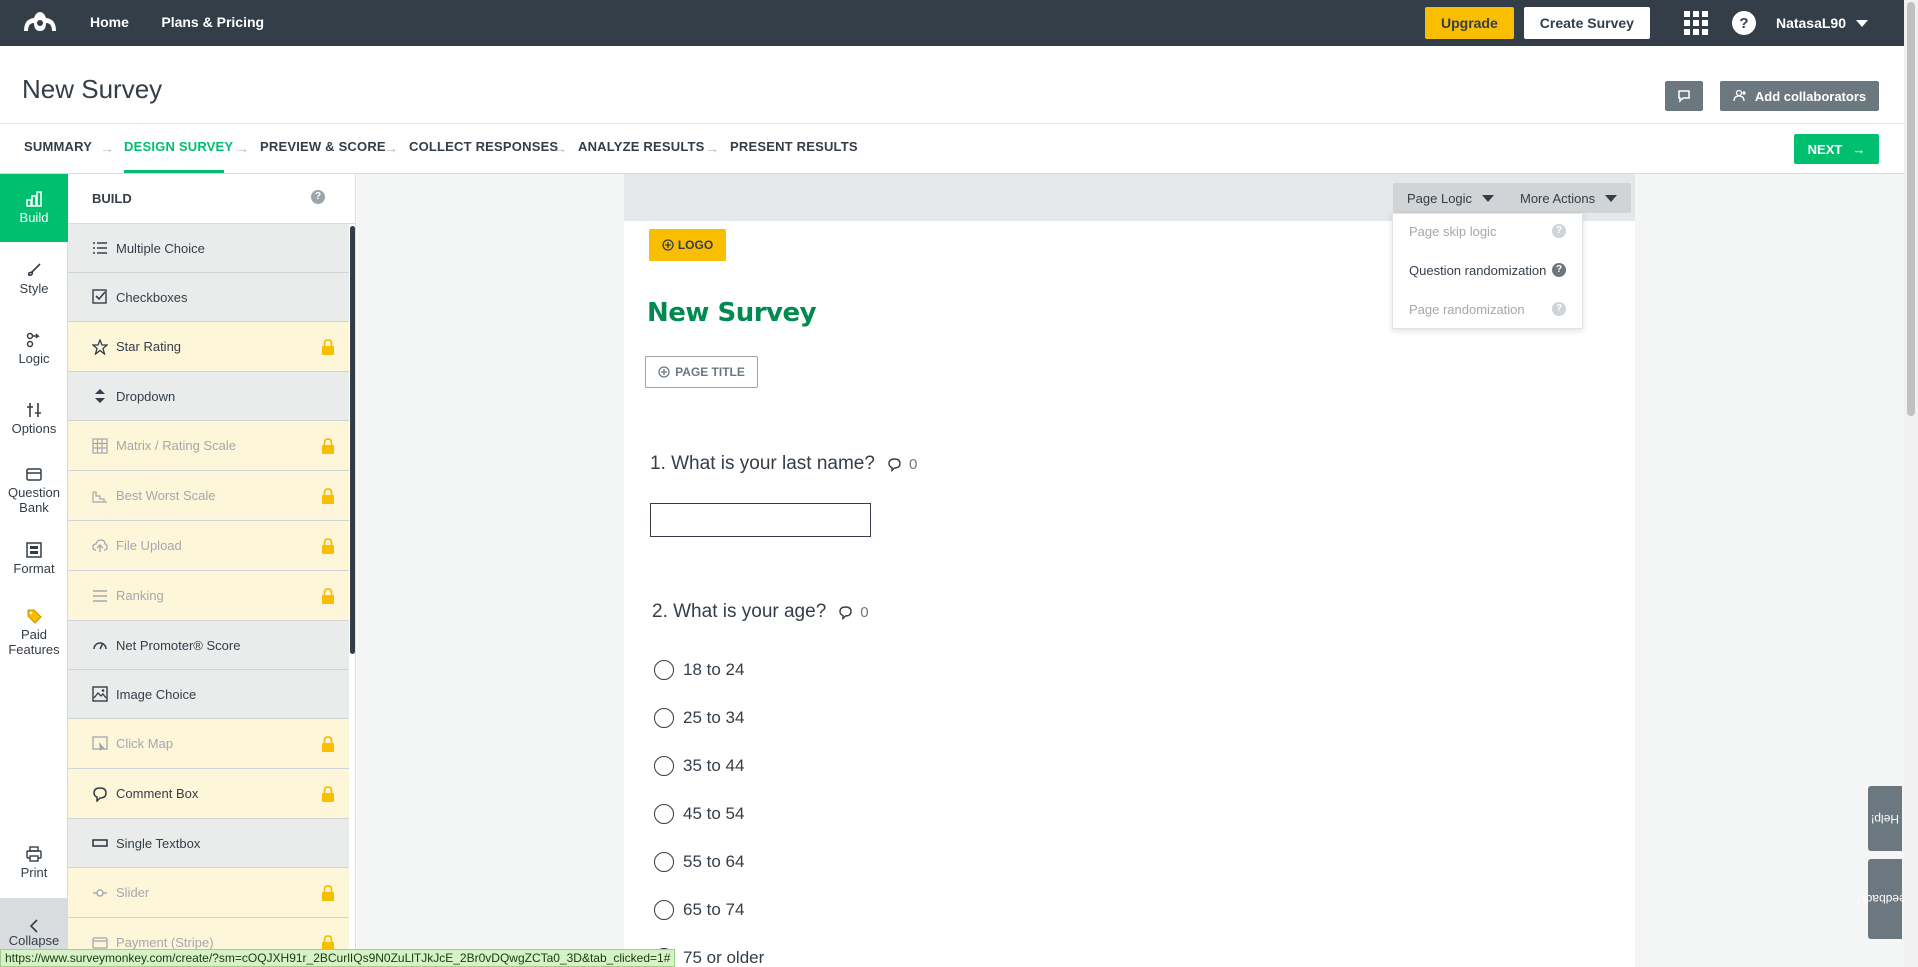 The image size is (1918, 967). I want to click on rail-logic: Logic, so click(34, 349).